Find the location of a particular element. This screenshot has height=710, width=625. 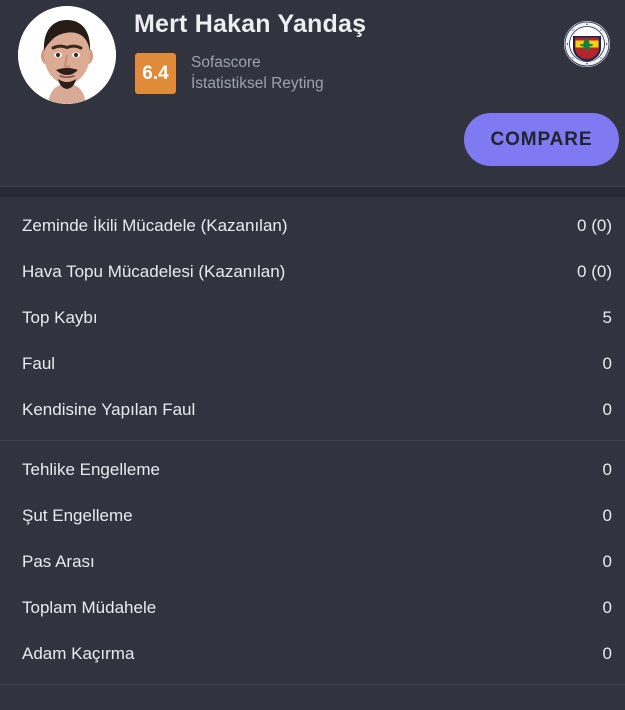

table-row: Şut Engelleme 0 is located at coordinates (312, 516).